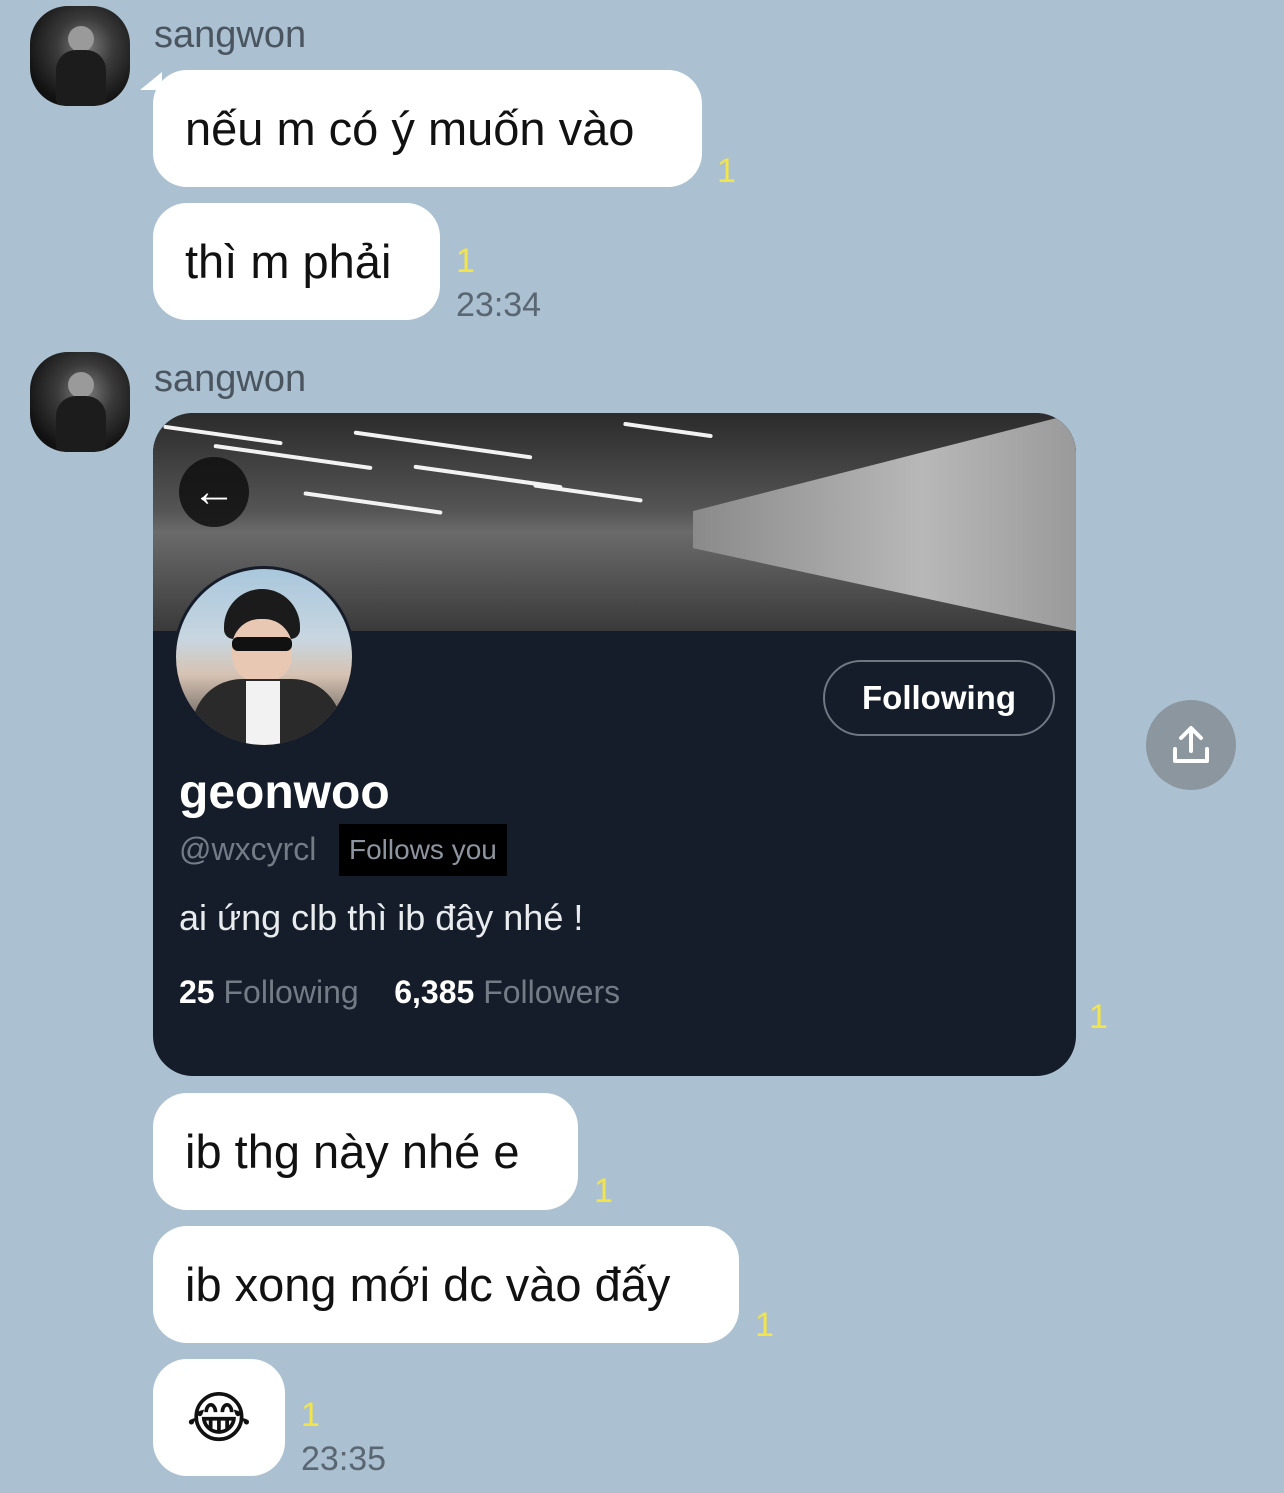 The height and width of the screenshot is (1493, 1284). Describe the element at coordinates (197, 992) in the screenshot. I see `following-count: 25` at that location.